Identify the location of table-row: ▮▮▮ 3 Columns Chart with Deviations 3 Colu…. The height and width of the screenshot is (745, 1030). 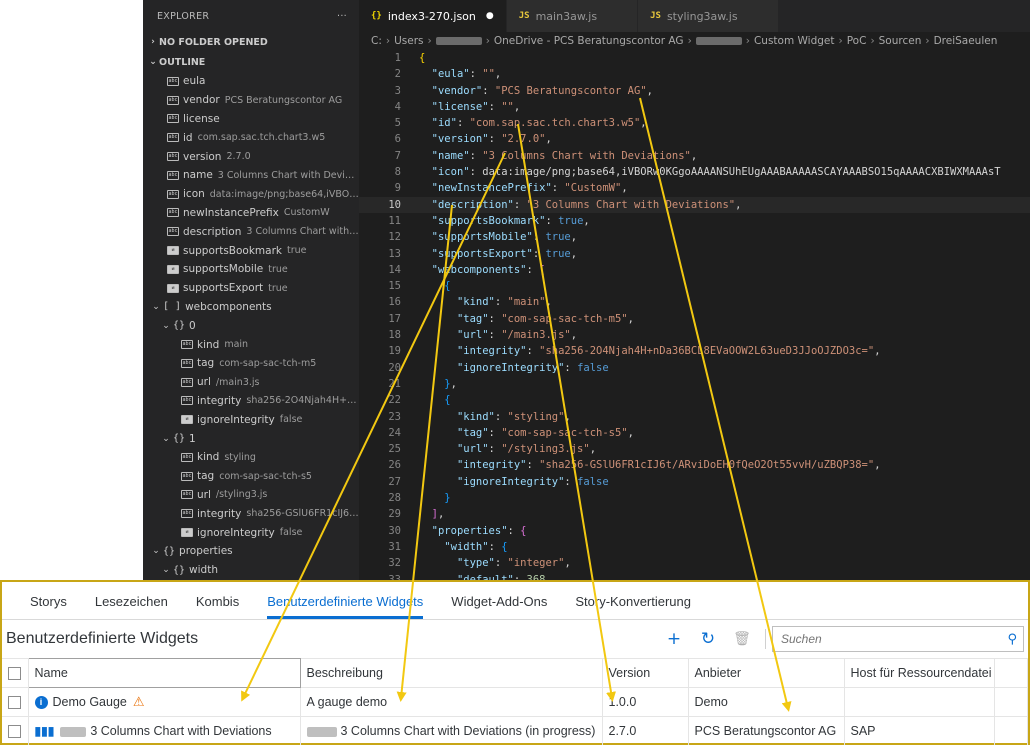
(515, 730).